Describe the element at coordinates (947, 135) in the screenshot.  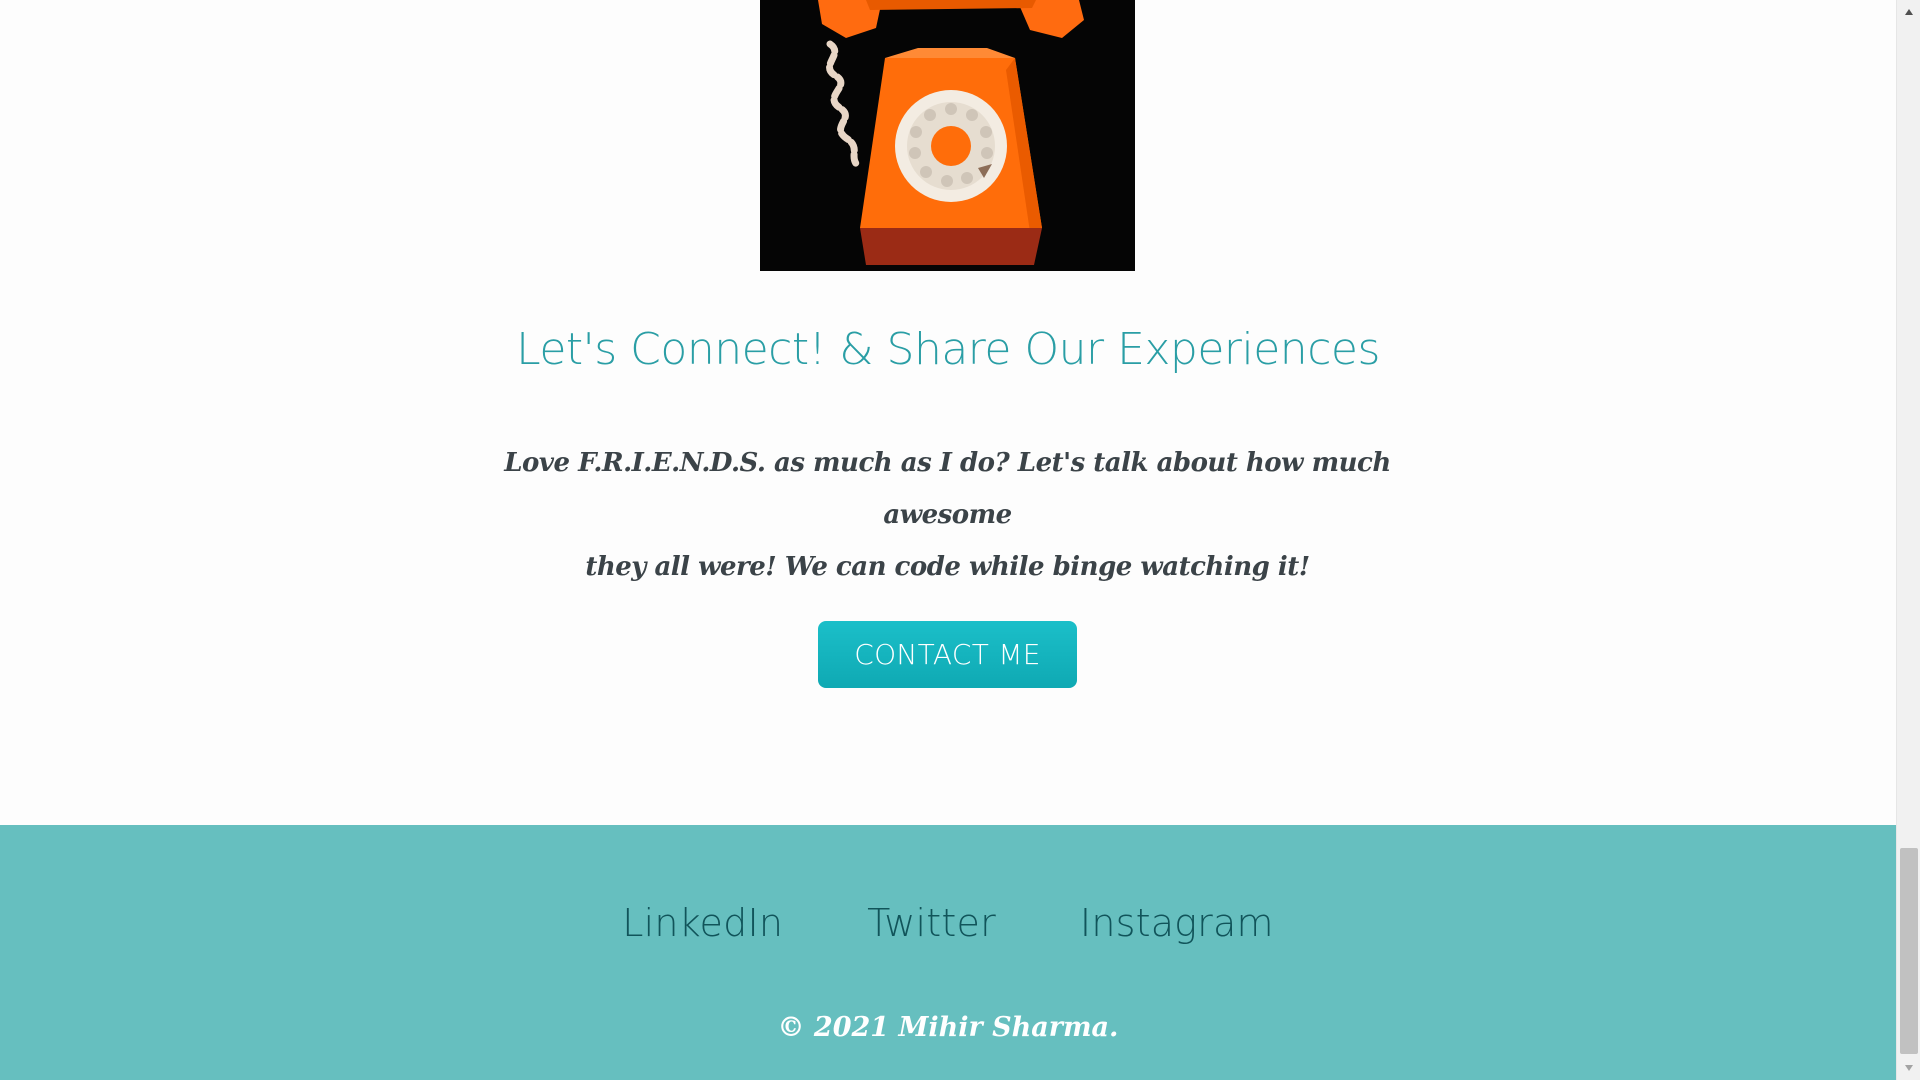
I see `rotary-phone-image` at that location.